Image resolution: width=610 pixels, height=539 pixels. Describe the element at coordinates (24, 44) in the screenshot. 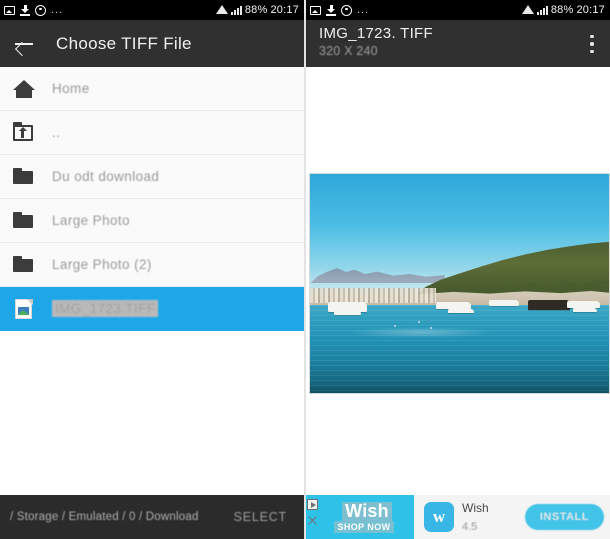

I see `back-arrow-icon` at that location.